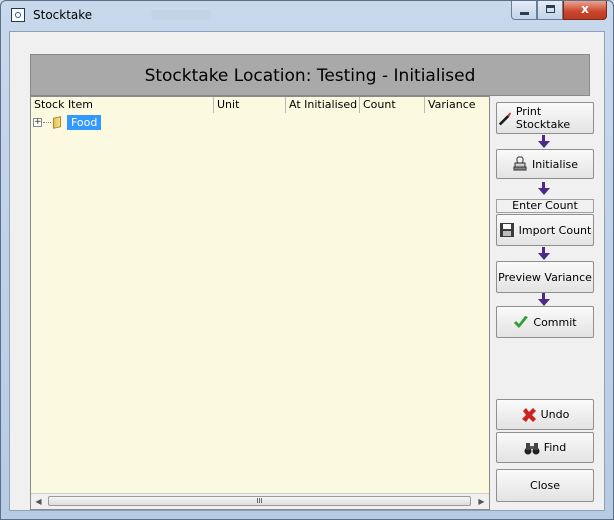 The width and height of the screenshot is (614, 520). What do you see at coordinates (250, 105) in the screenshot?
I see `column-unit: Unit` at bounding box center [250, 105].